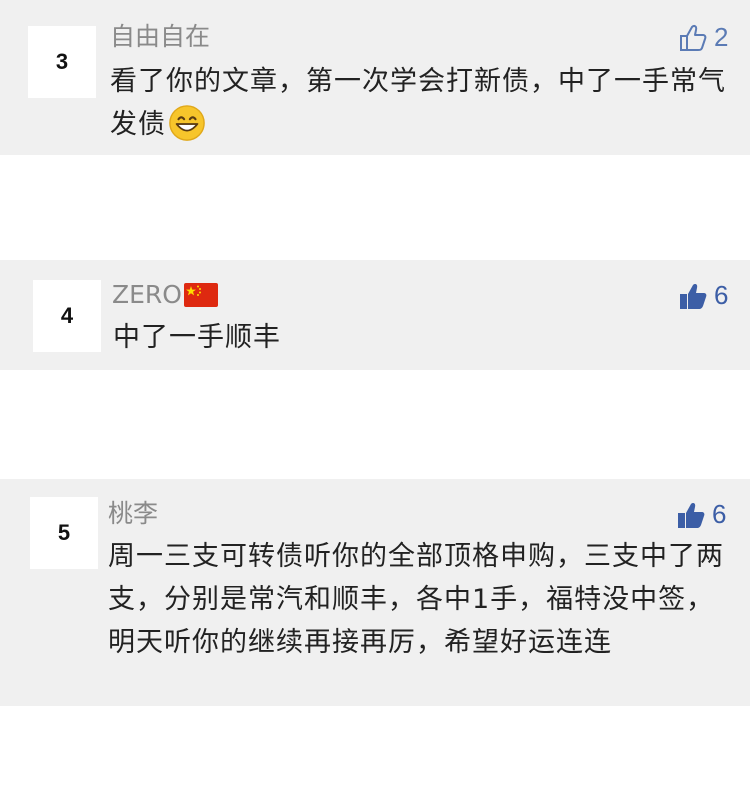 The width and height of the screenshot is (750, 785). Describe the element at coordinates (187, 122) in the screenshot. I see `grinning-face-icon` at that location.